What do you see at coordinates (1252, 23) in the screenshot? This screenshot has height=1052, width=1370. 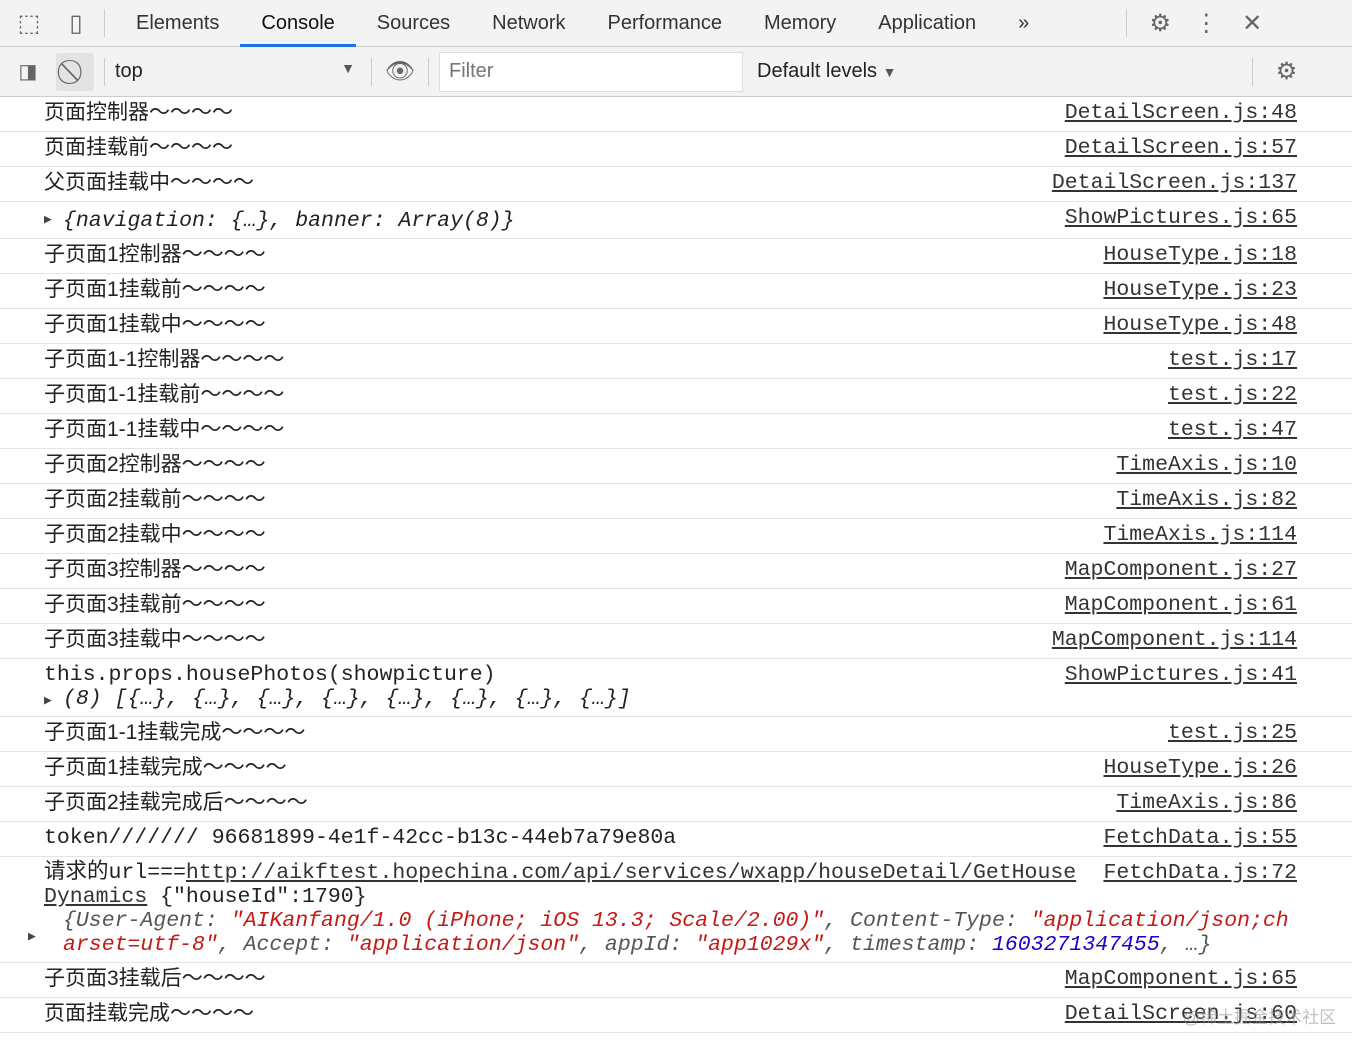 I see `close-icon: ✕` at bounding box center [1252, 23].